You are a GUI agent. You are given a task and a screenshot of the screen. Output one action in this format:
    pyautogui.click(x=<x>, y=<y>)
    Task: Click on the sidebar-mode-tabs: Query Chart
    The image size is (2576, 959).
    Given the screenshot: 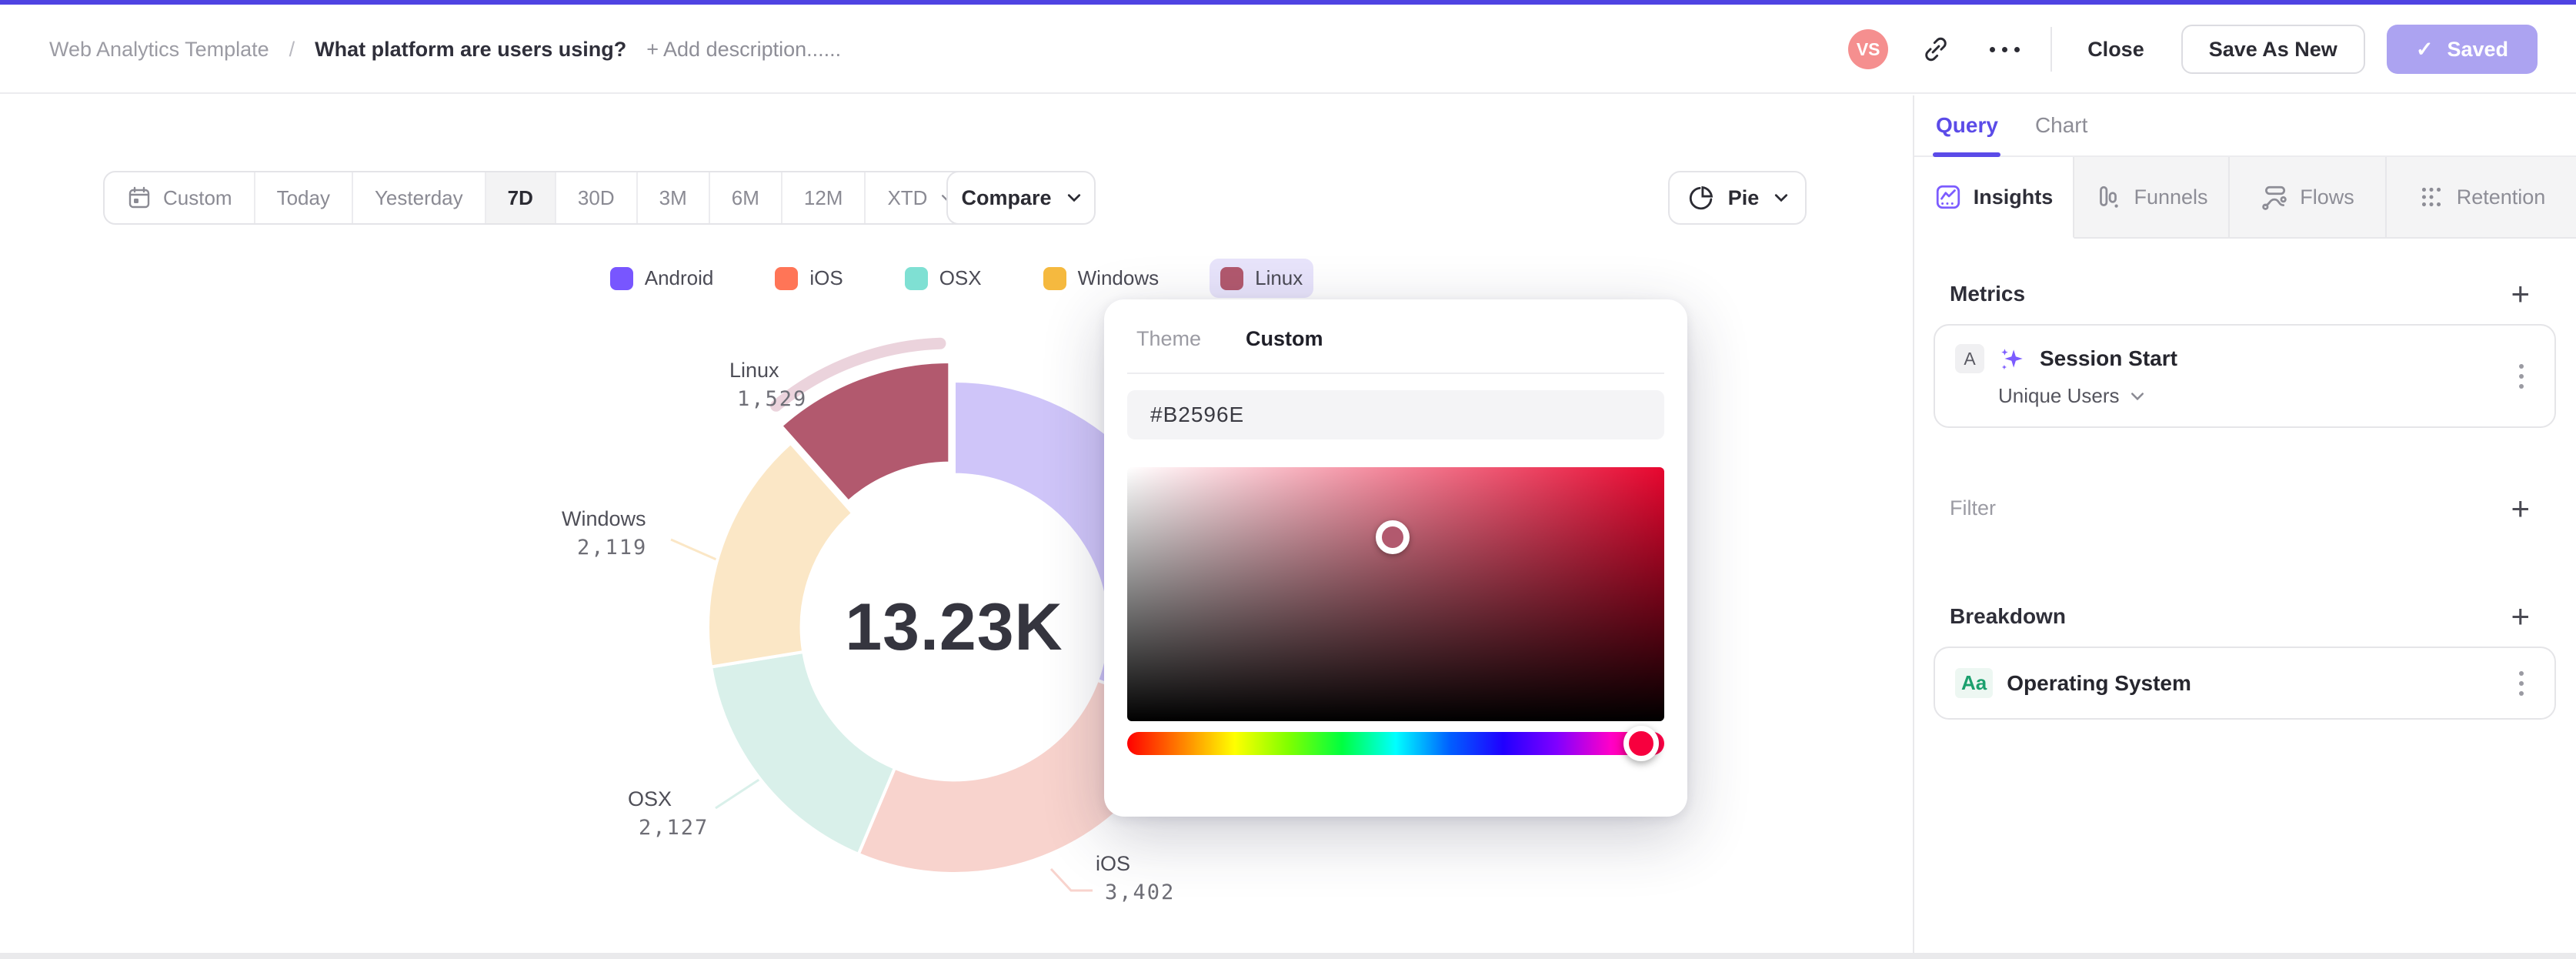 What is the action you would take?
    pyautogui.click(x=2245, y=126)
    